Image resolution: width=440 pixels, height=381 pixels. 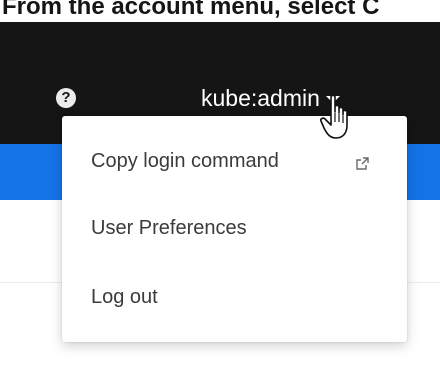 What do you see at coordinates (234, 297) in the screenshot?
I see `menu-item-log-out: Log out` at bounding box center [234, 297].